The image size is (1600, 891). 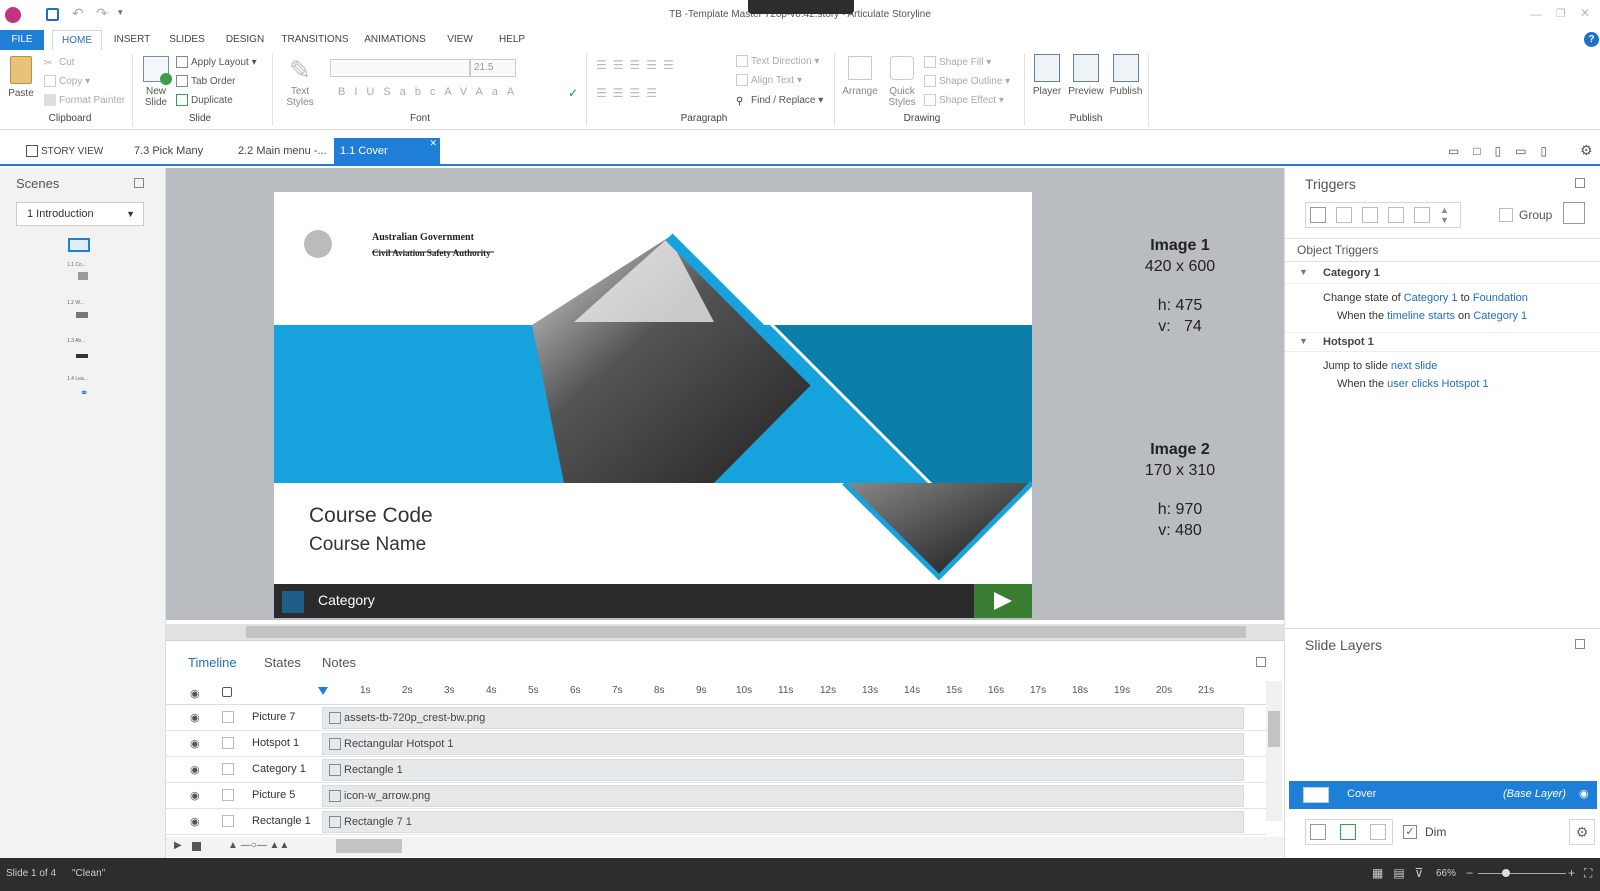 What do you see at coordinates (1344, 215) in the screenshot?
I see `edit-trigger-icon` at bounding box center [1344, 215].